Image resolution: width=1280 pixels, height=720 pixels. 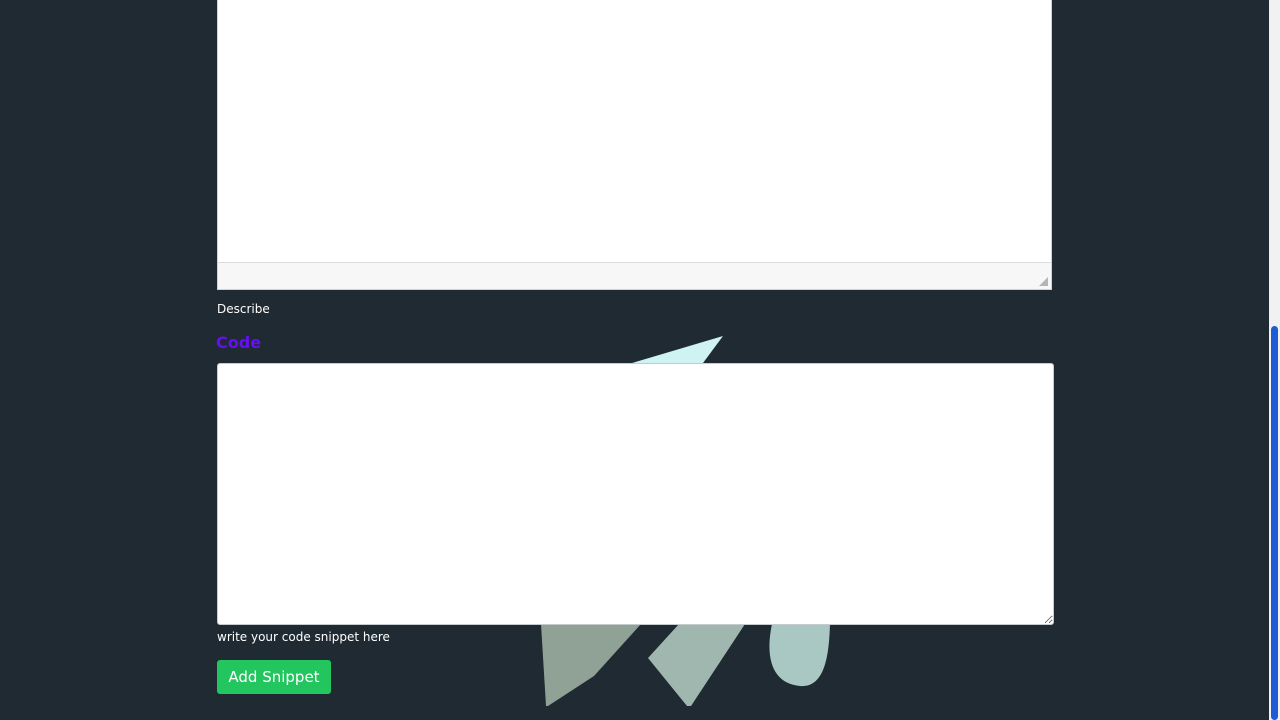 What do you see at coordinates (591, 665) in the screenshot?
I see `background-shape-left` at bounding box center [591, 665].